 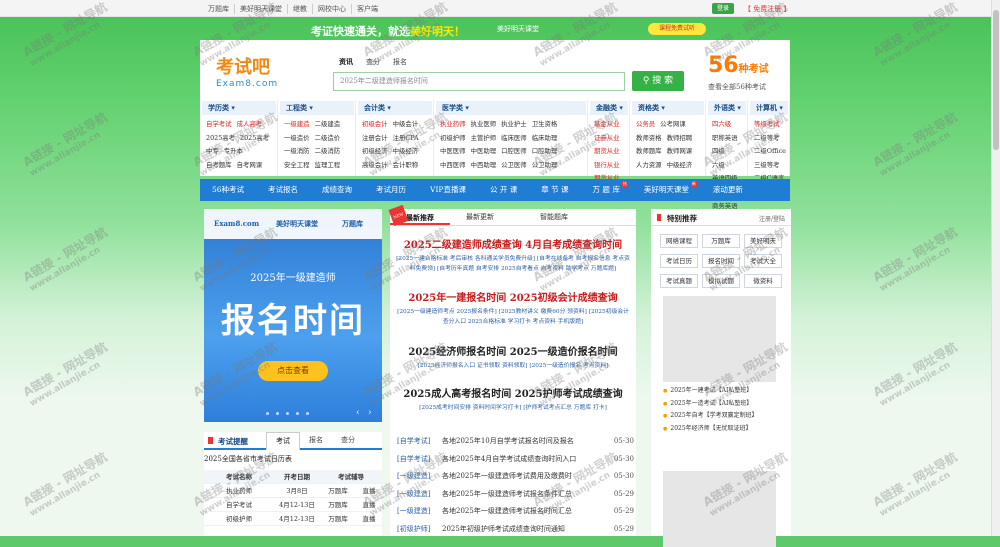 I want to click on search-input: 2025年二级建造师报名时间, so click(x=479, y=81).